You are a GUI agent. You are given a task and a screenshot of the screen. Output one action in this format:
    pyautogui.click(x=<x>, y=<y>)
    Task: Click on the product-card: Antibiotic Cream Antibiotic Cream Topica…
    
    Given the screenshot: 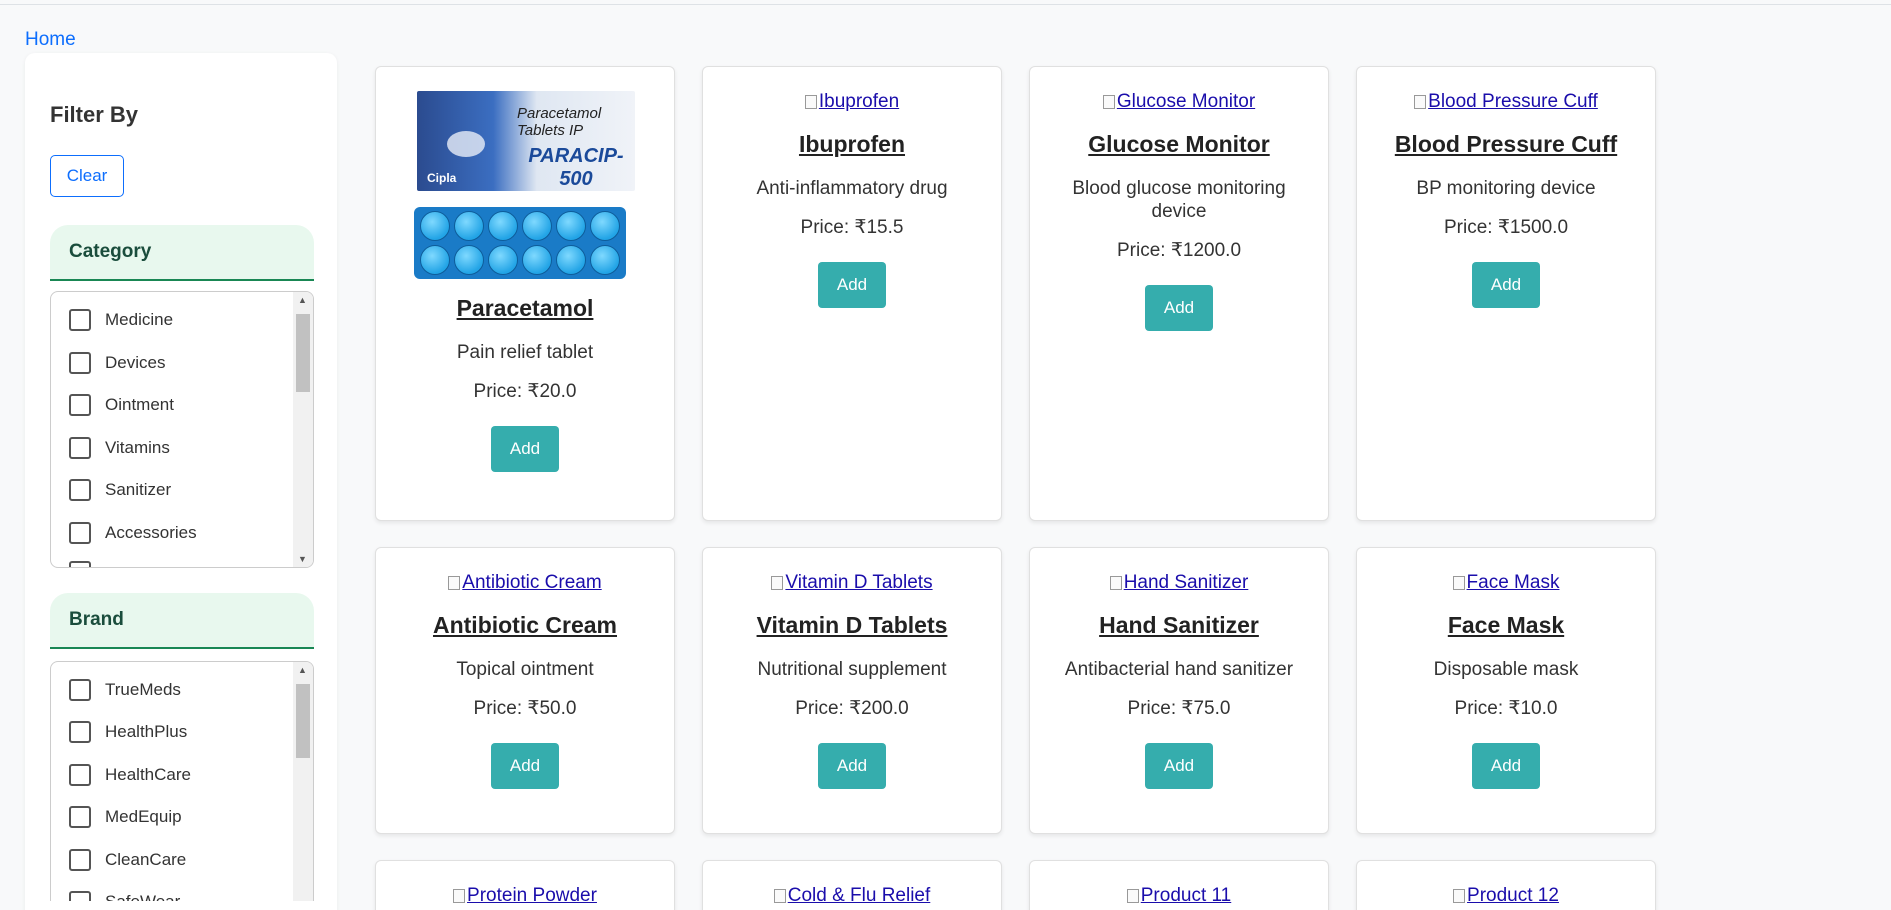 What is the action you would take?
    pyautogui.click(x=525, y=690)
    